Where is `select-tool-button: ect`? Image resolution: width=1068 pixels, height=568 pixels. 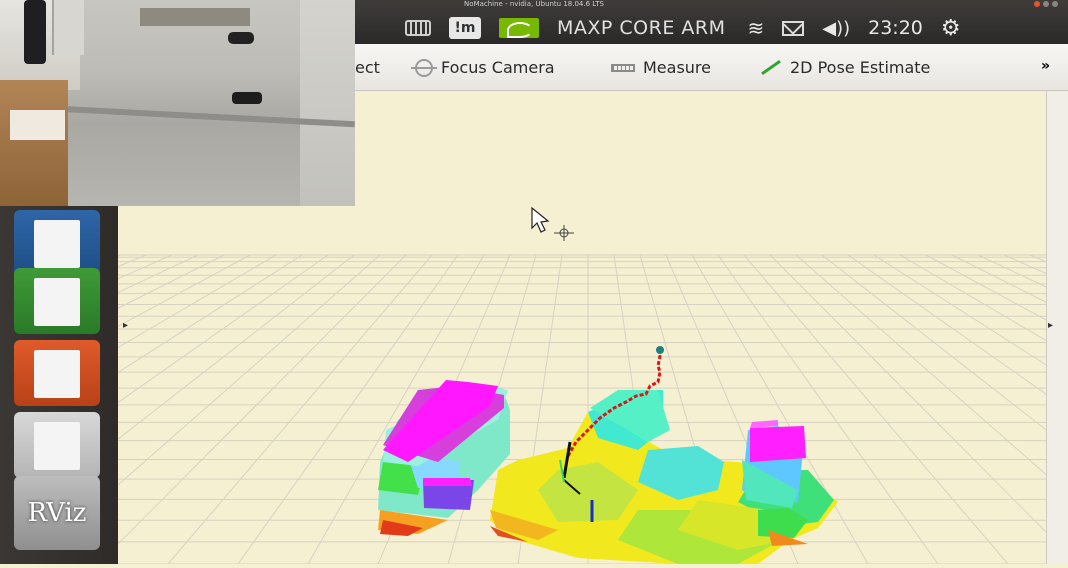
select-tool-button: ect is located at coordinates (367, 67).